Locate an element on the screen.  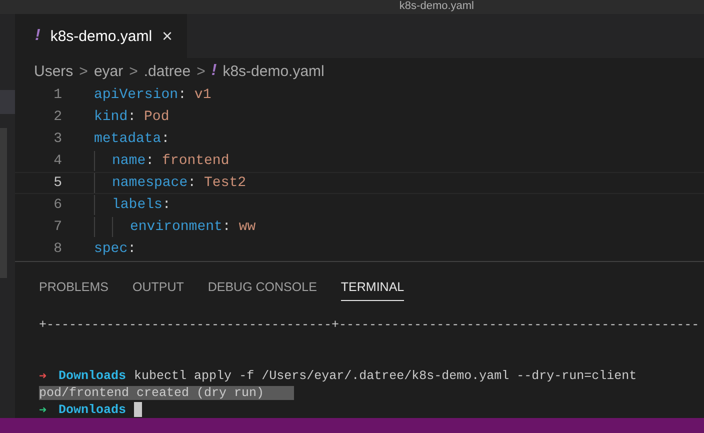
line-number: 3 is located at coordinates (57, 139).